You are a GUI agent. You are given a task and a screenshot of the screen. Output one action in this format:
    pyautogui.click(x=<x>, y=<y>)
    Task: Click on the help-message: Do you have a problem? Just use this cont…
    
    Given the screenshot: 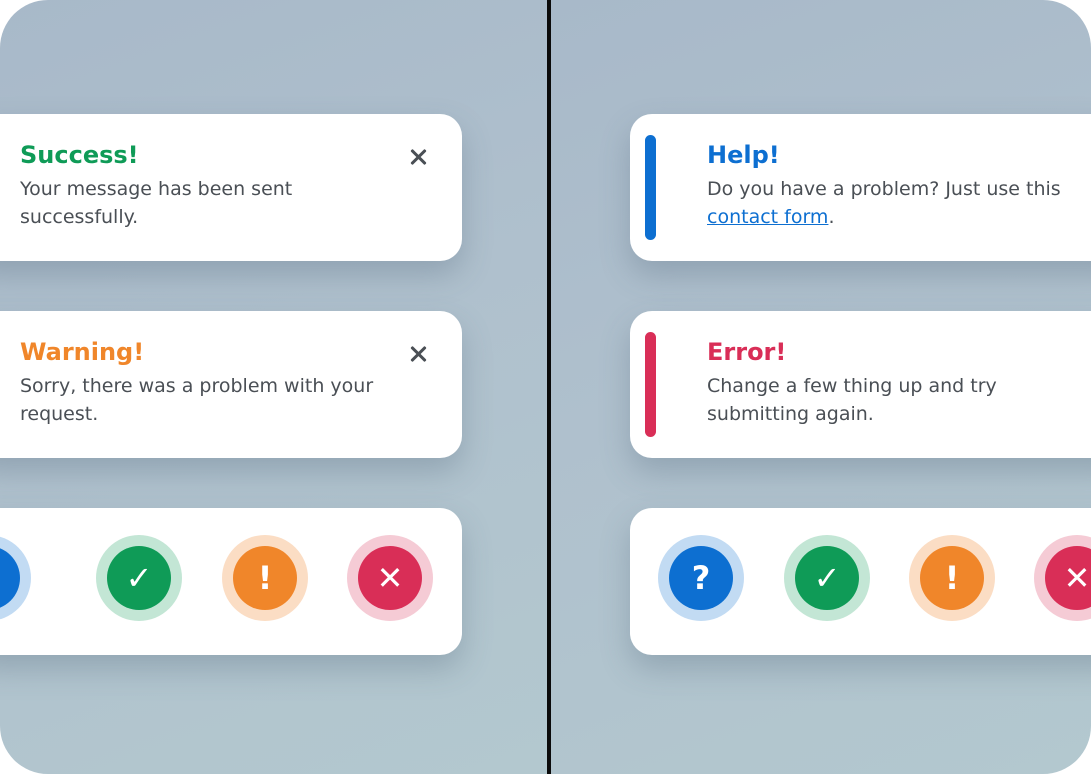 What is the action you would take?
    pyautogui.click(x=899, y=203)
    